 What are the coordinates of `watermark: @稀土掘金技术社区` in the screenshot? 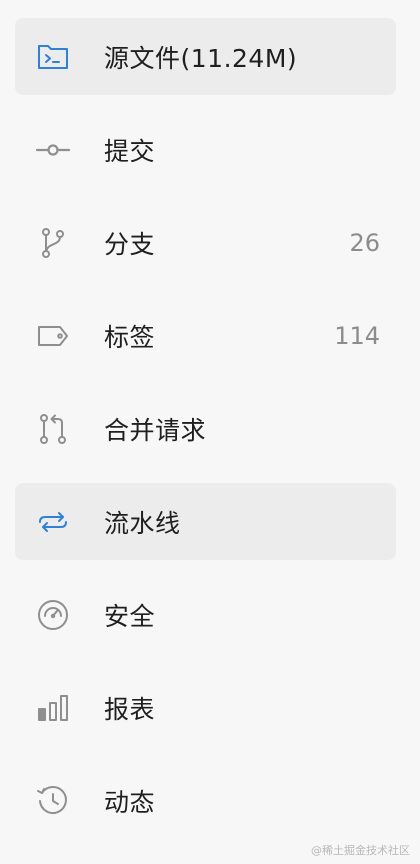 It's located at (360, 850).